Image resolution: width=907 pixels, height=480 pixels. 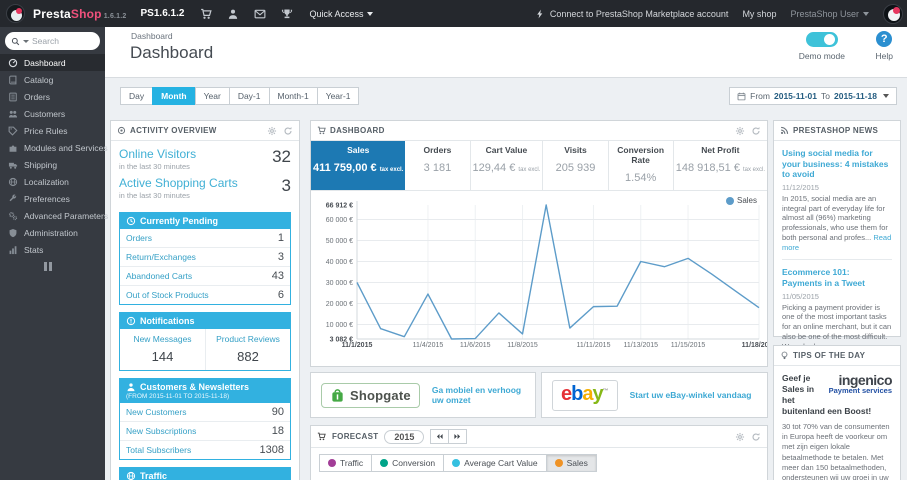 What do you see at coordinates (205, 450) in the screenshot?
I see `customers-row-total-subscribers: Total Subscribers 1308` at bounding box center [205, 450].